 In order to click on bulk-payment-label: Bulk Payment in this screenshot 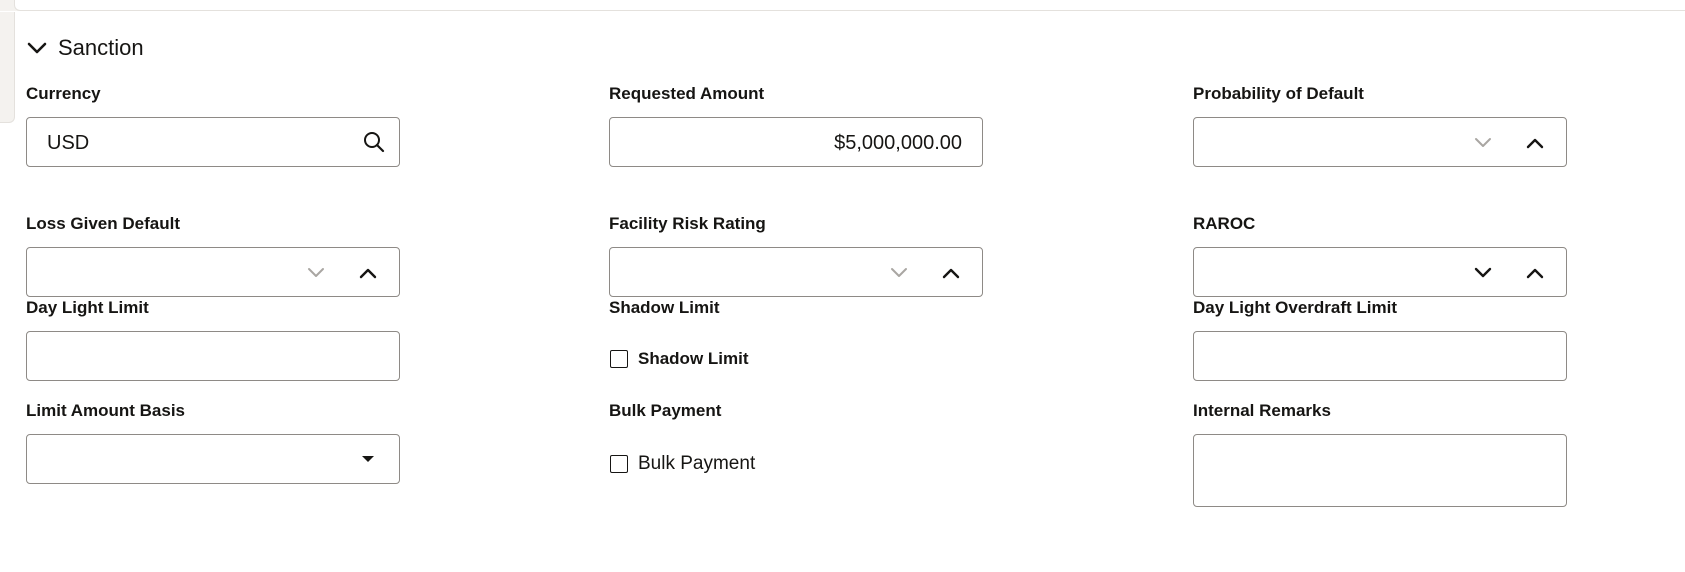, I will do `click(665, 410)`.